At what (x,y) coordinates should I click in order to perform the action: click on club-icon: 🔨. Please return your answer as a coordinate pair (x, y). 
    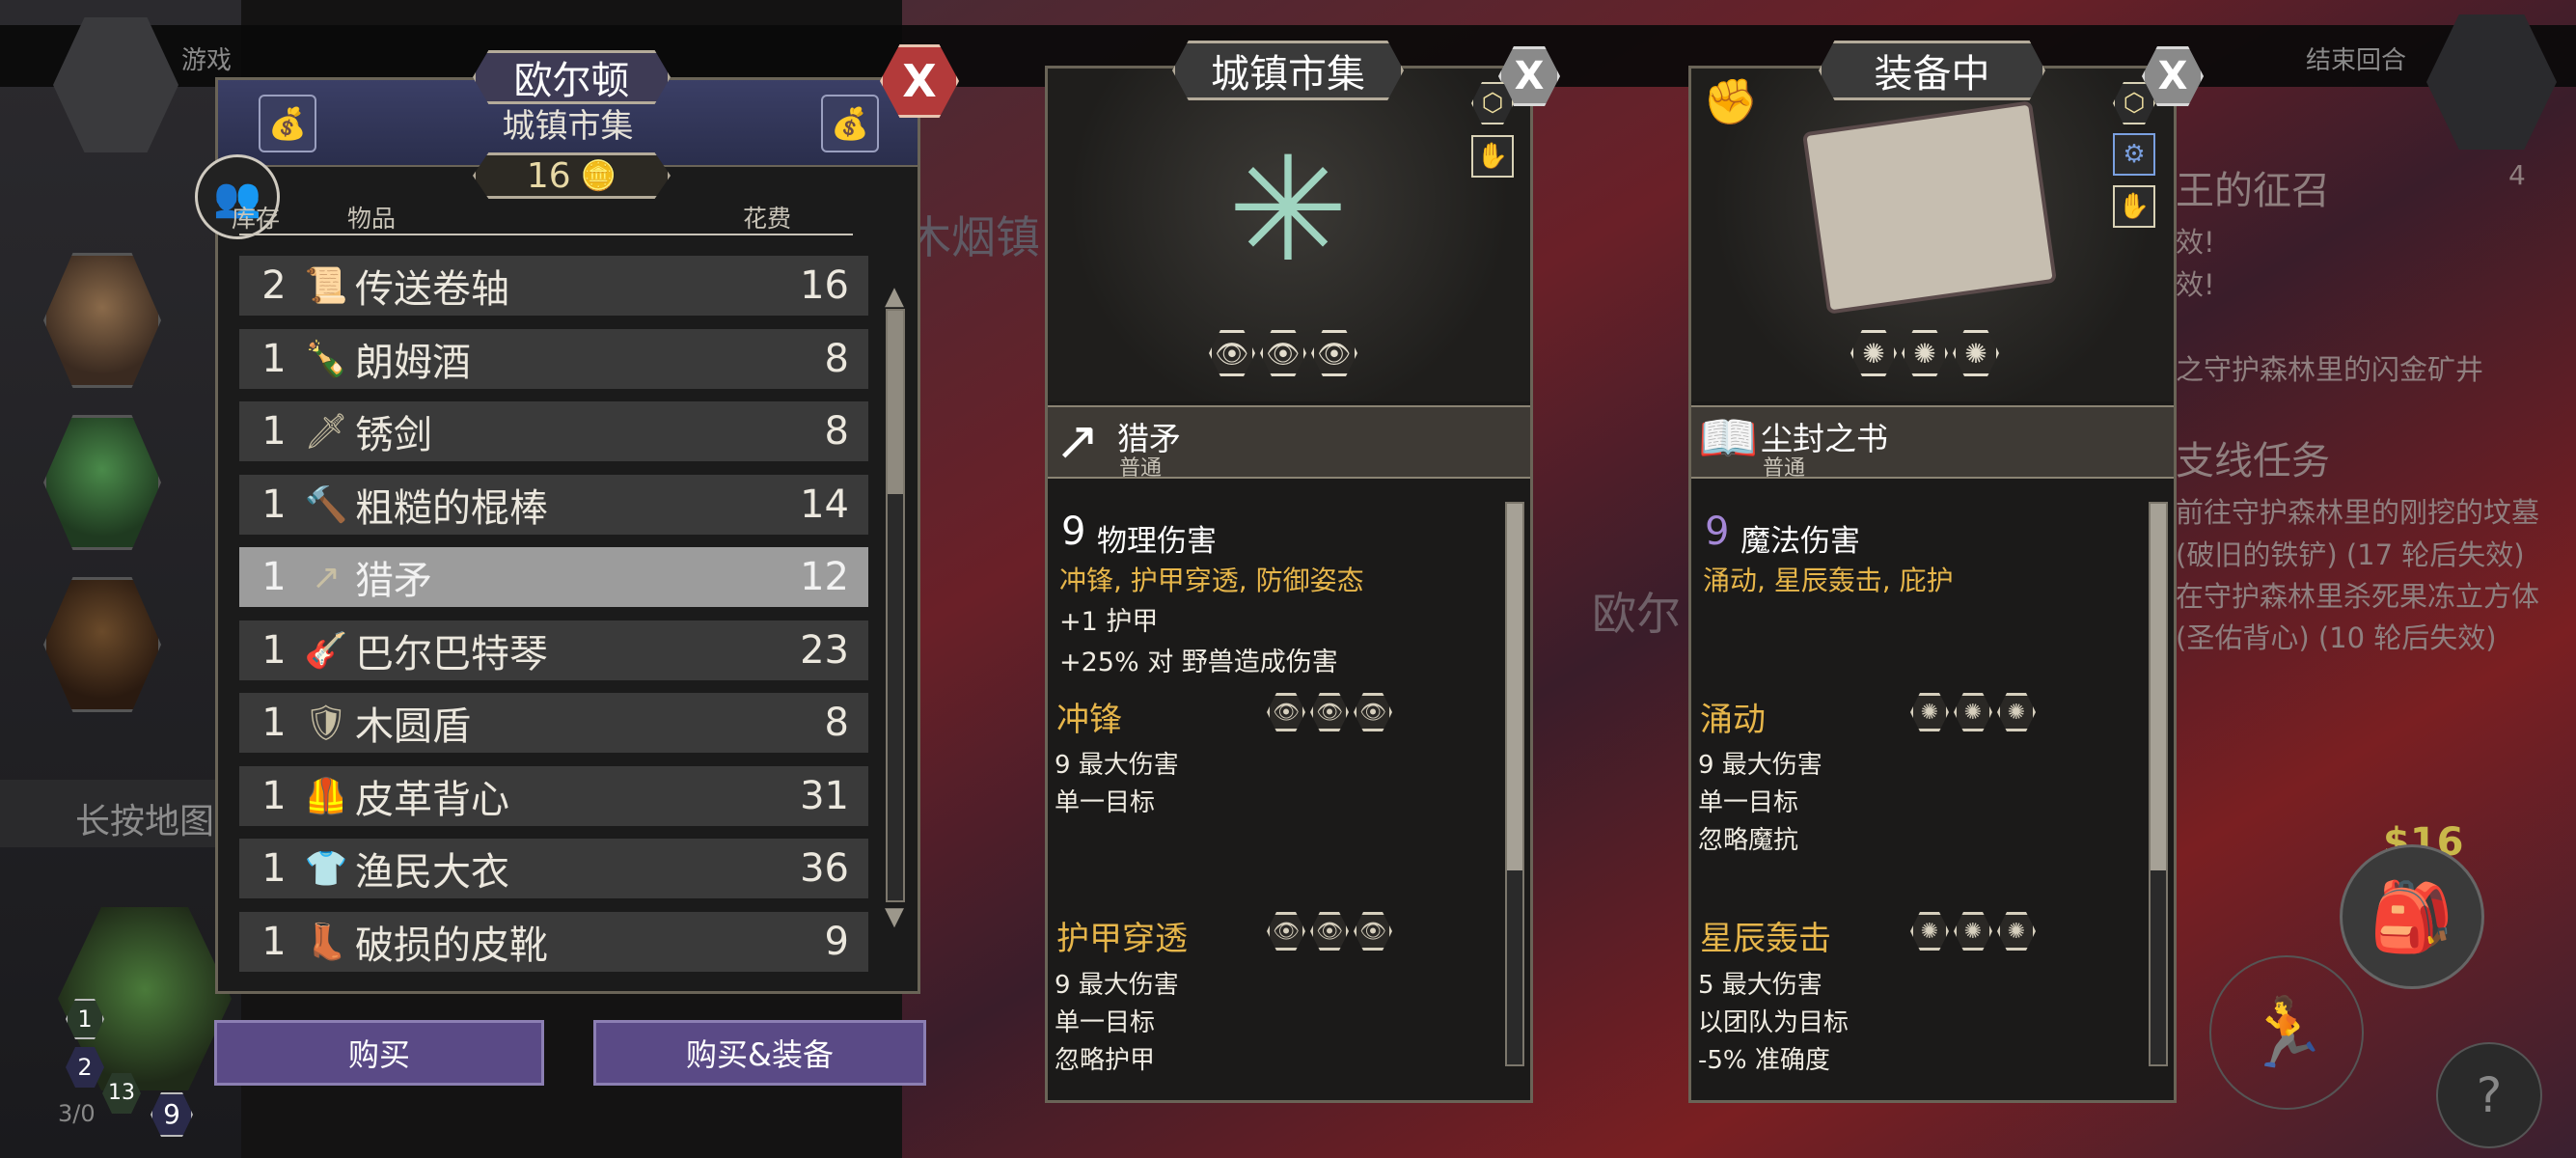
    Looking at the image, I should click on (326, 505).